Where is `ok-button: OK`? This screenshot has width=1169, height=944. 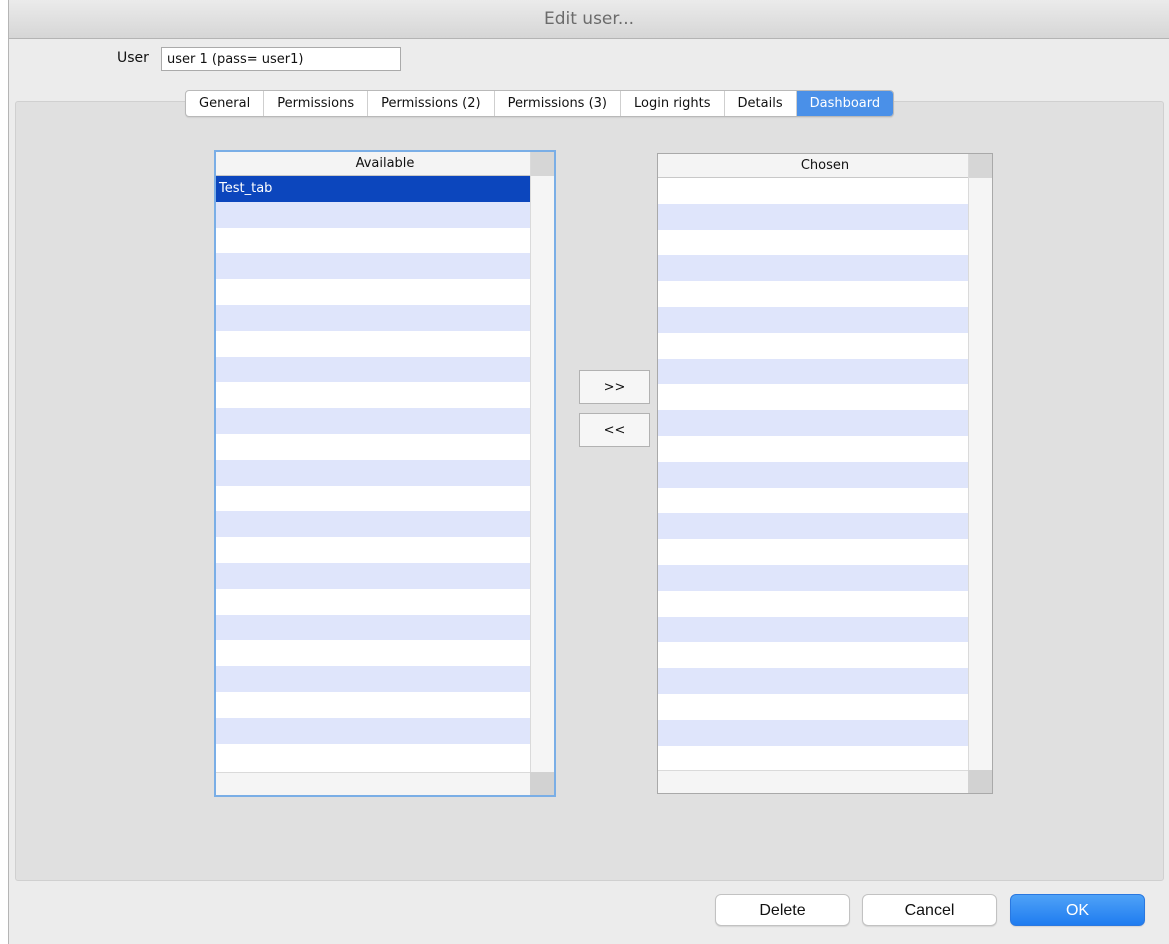
ok-button: OK is located at coordinates (1077, 910).